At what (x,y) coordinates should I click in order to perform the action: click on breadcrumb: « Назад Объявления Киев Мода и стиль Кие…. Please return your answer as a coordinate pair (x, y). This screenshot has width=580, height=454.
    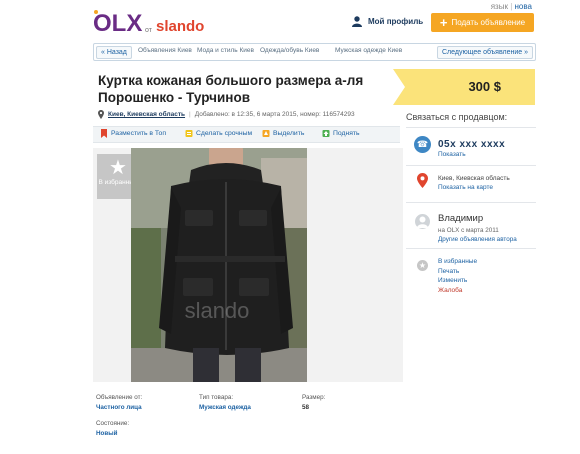
    Looking at the image, I should click on (314, 52).